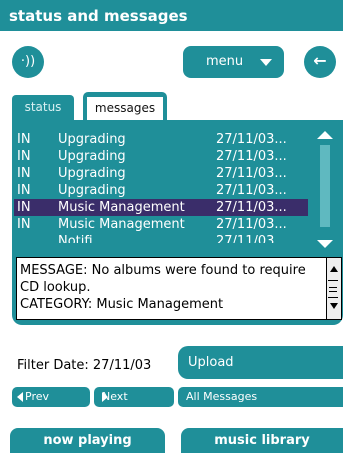  Describe the element at coordinates (125, 109) in the screenshot. I see `tab-messages-label: messages` at that location.